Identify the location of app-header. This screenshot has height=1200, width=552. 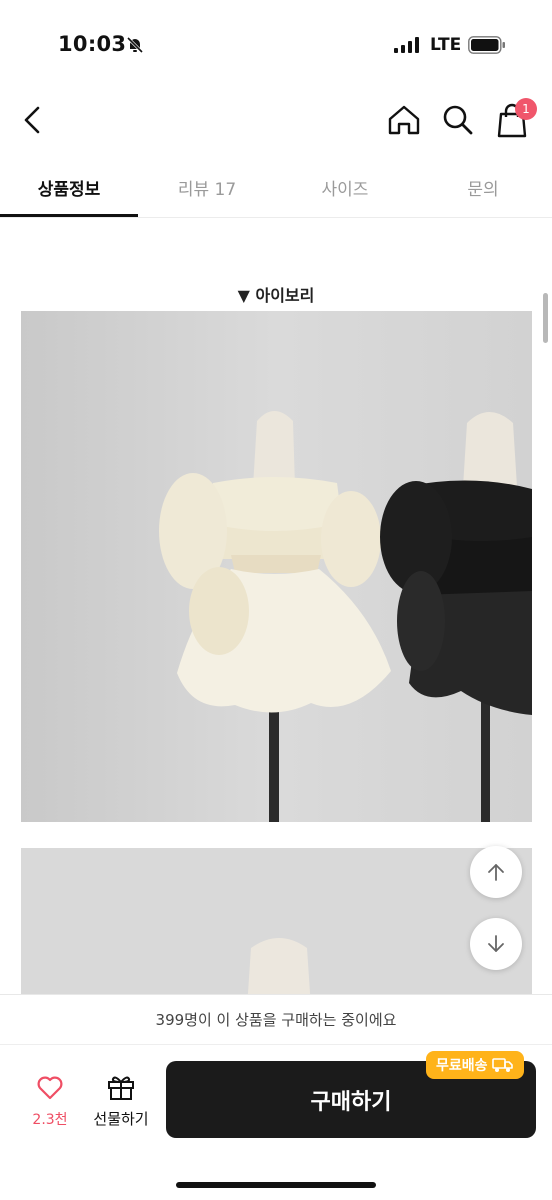
(276, 121).